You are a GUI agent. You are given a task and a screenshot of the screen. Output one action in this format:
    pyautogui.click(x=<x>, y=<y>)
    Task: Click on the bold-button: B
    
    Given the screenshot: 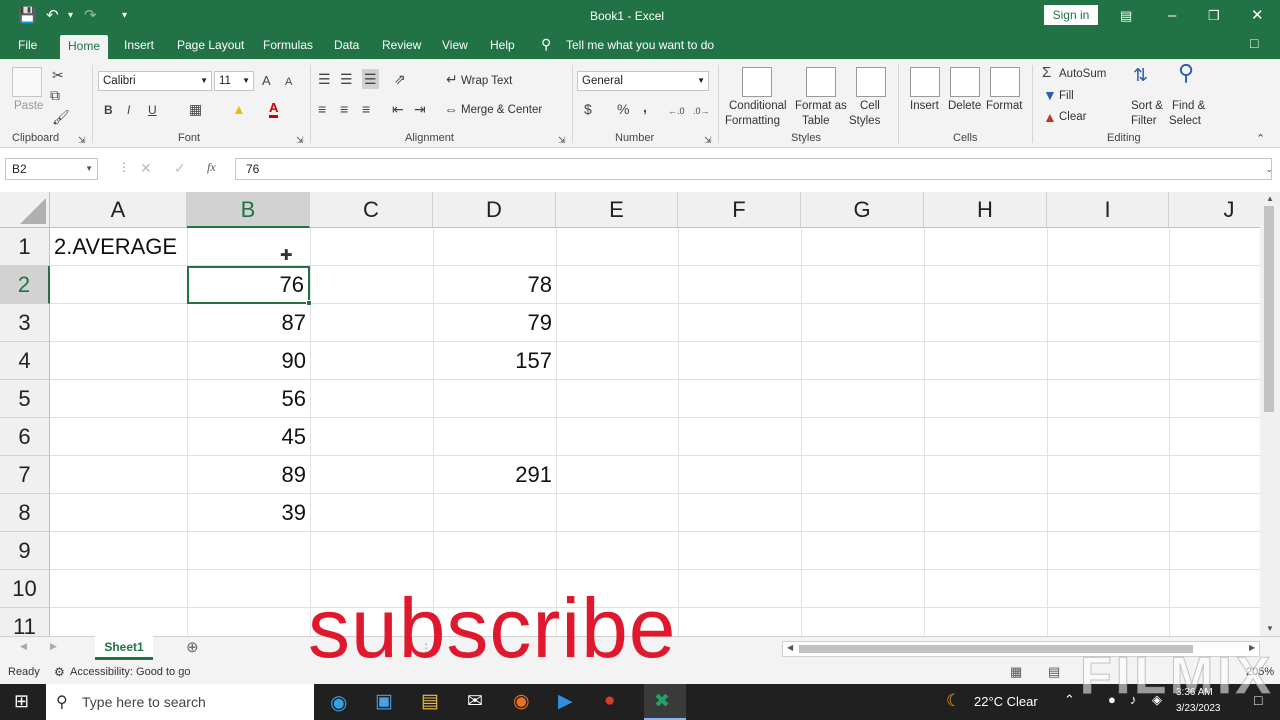 What is the action you would take?
    pyautogui.click(x=108, y=110)
    